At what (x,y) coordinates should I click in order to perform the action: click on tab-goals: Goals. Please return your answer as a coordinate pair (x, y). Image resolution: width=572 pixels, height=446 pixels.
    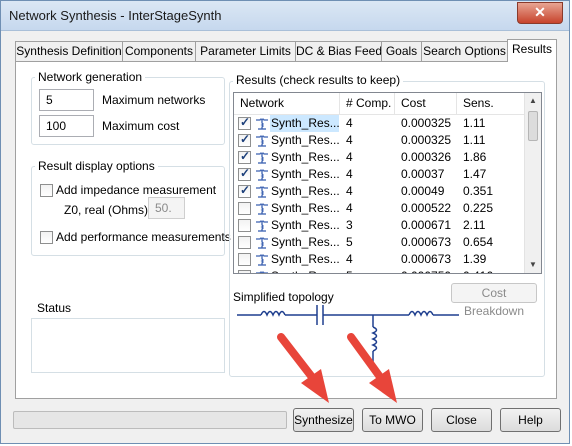
    Looking at the image, I should click on (401, 51).